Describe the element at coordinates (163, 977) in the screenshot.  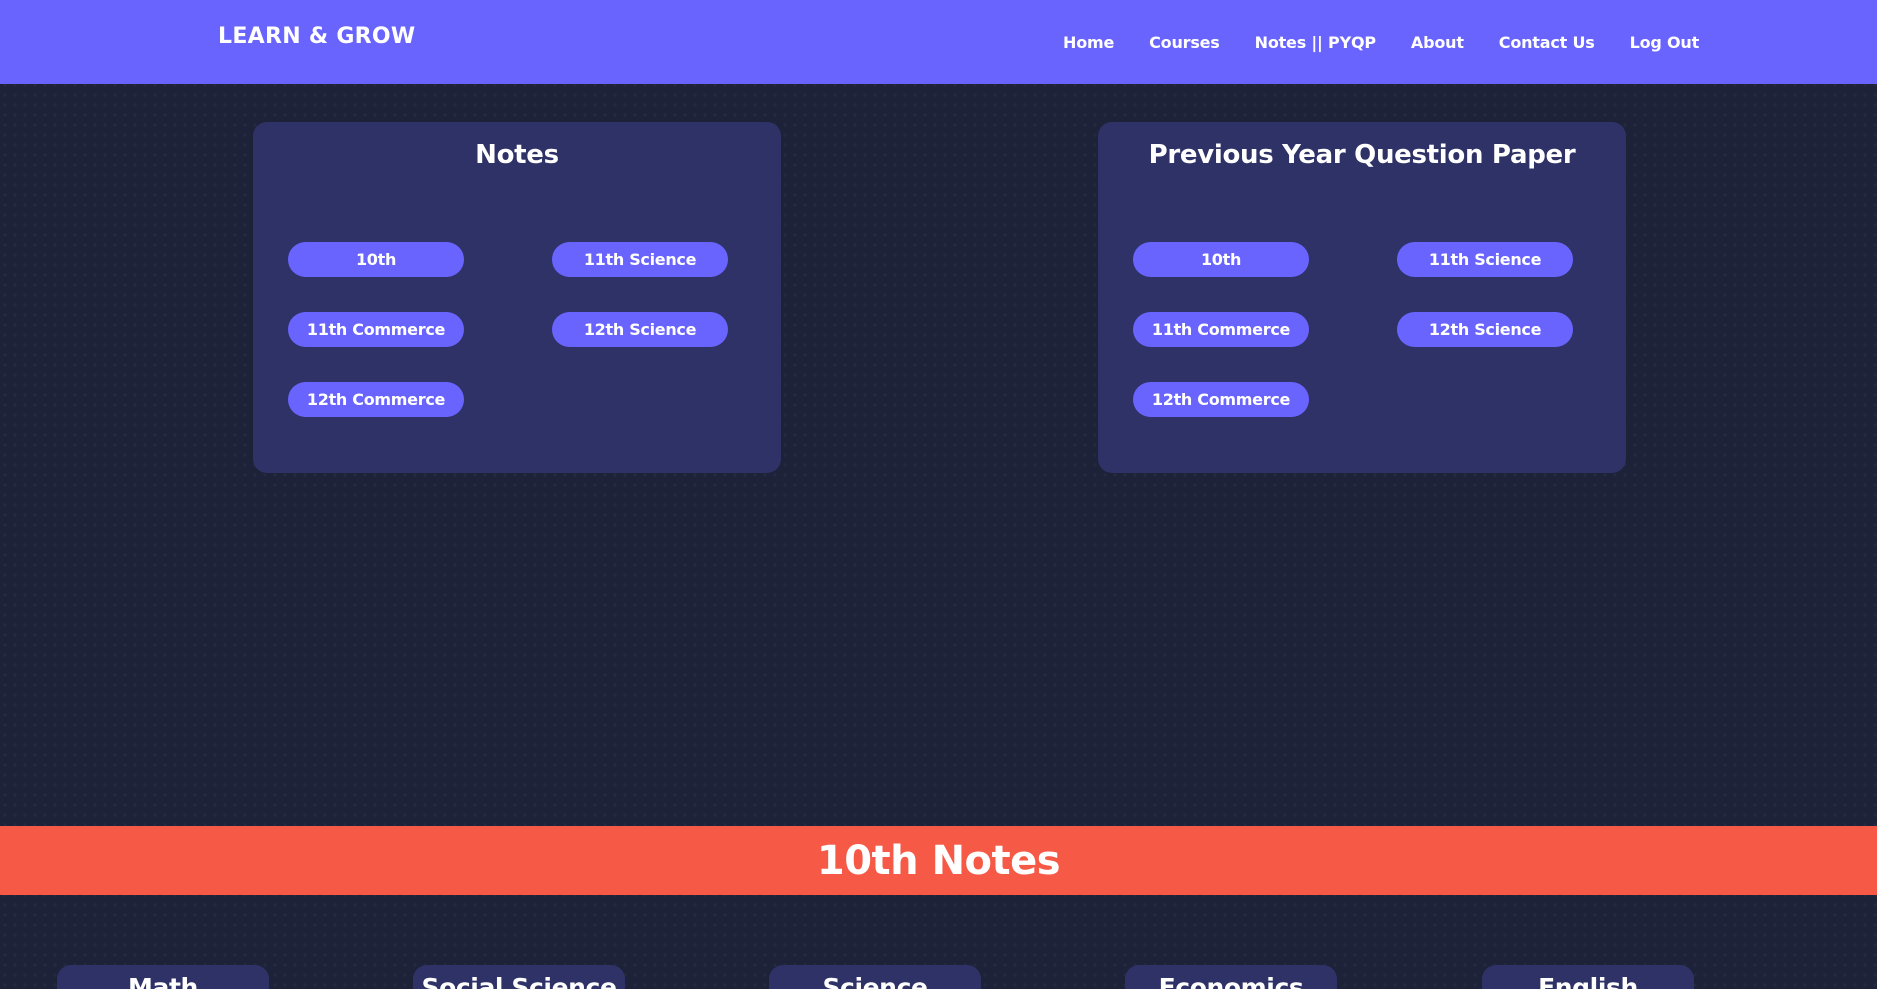
I see `subject-card-math: Math` at that location.